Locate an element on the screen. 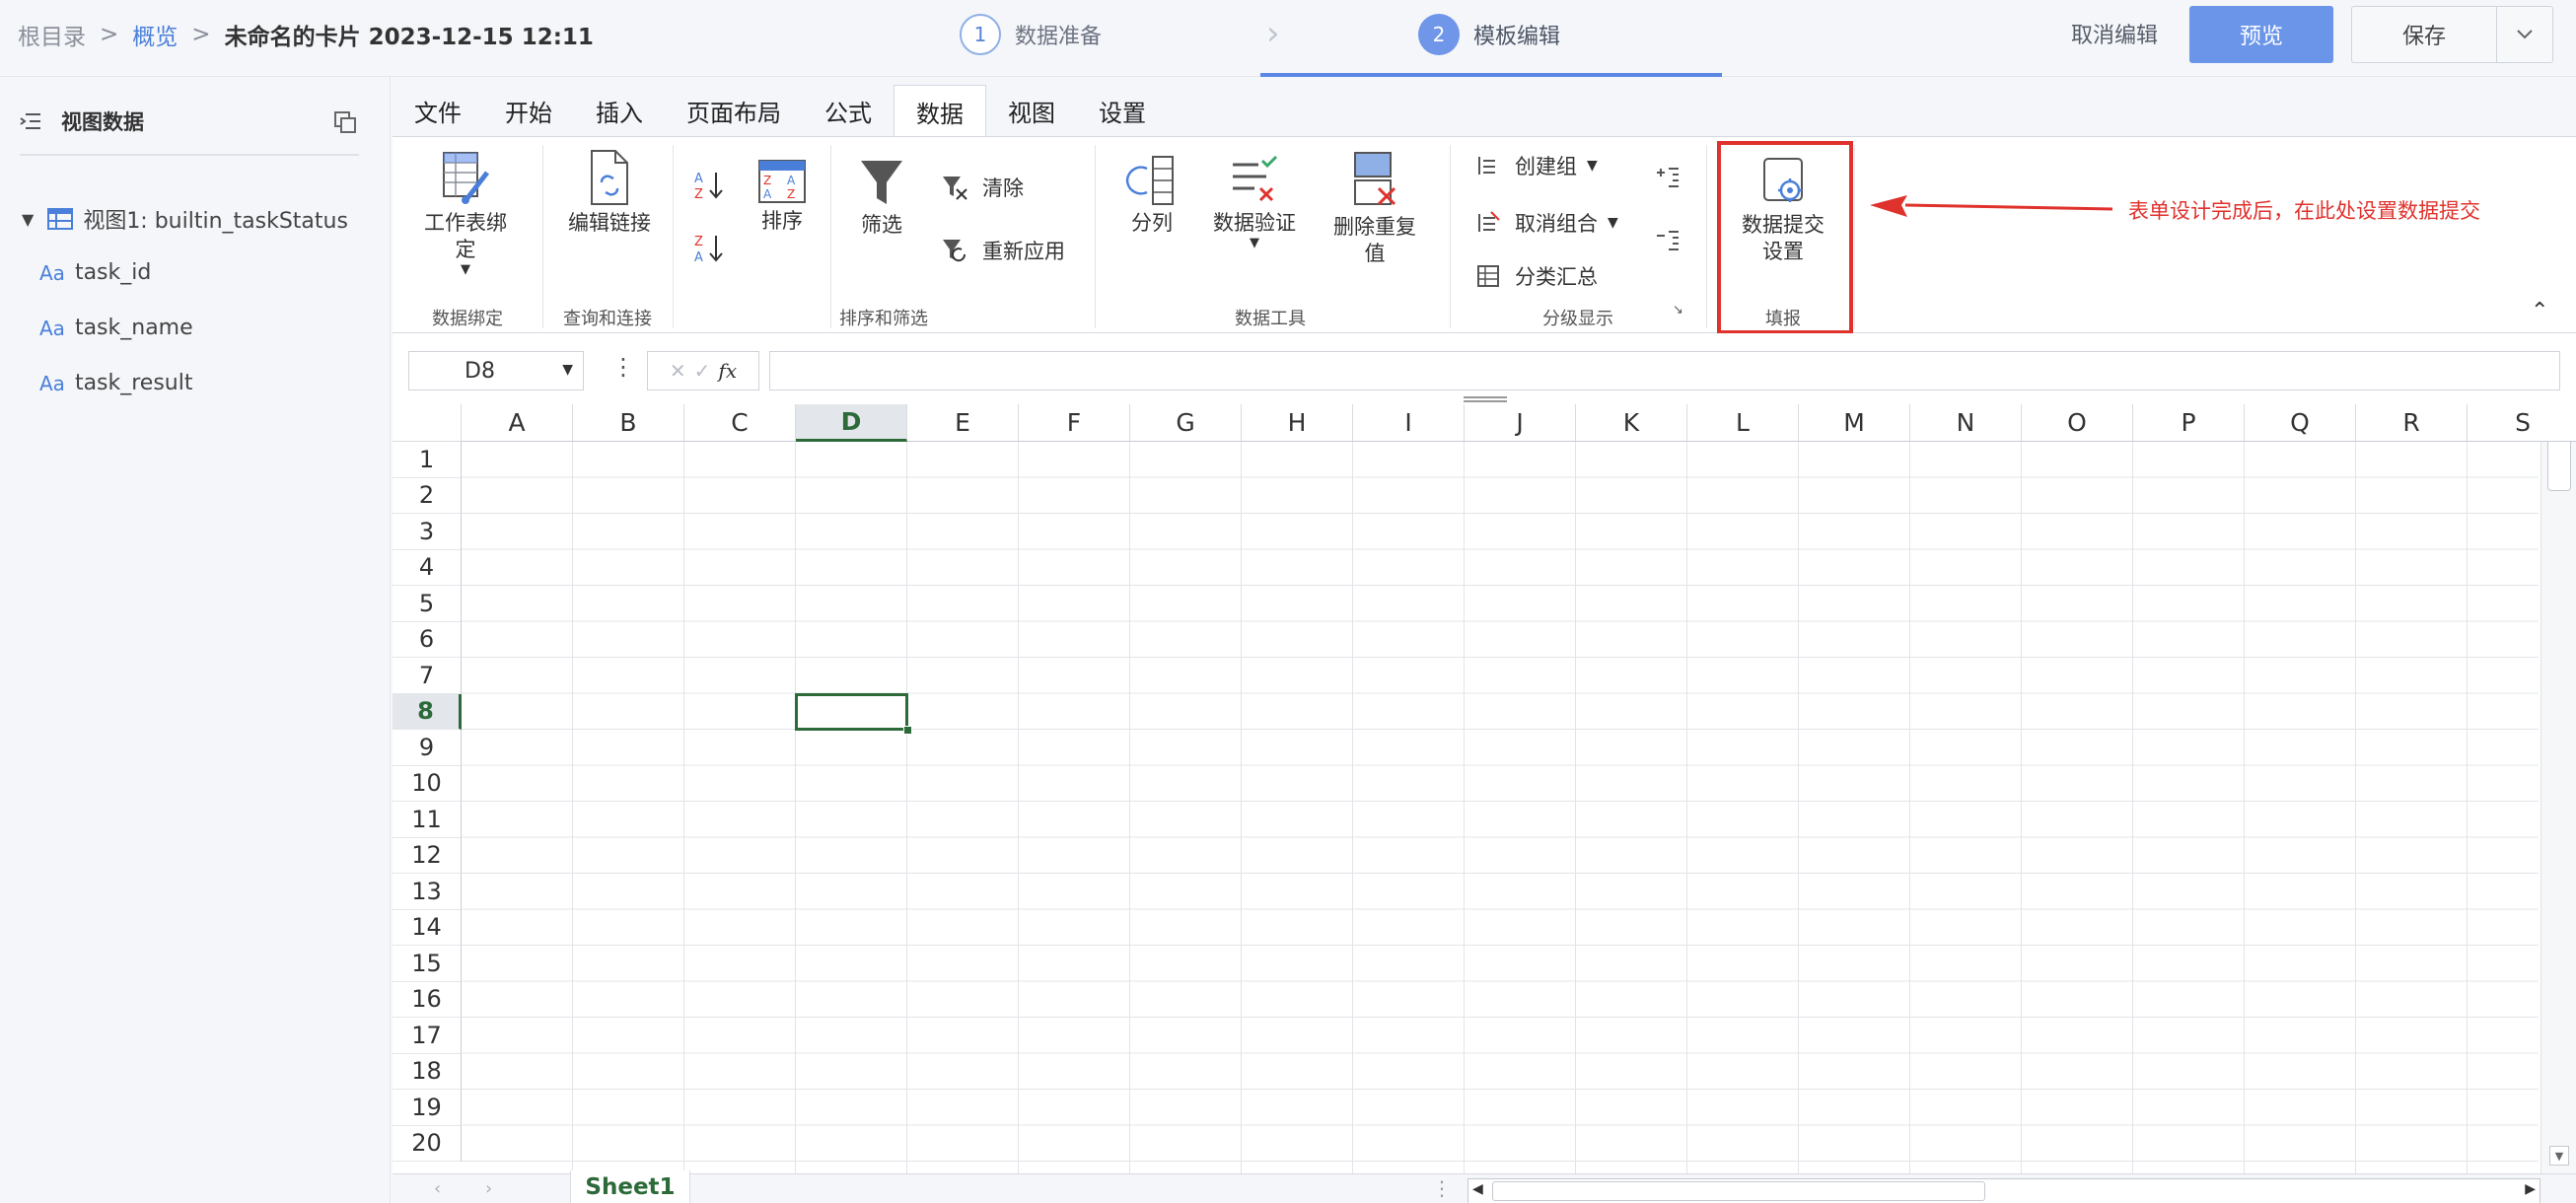 The width and height of the screenshot is (2576, 1203). clear-filter-button: 清除 is located at coordinates (982, 187).